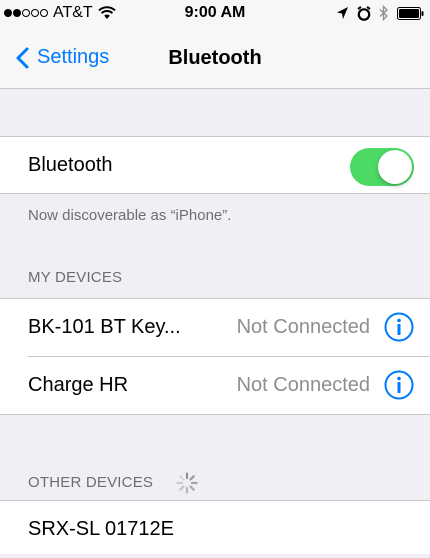 This screenshot has height=558, width=430. I want to click on loading-spinner-icon, so click(187, 483).